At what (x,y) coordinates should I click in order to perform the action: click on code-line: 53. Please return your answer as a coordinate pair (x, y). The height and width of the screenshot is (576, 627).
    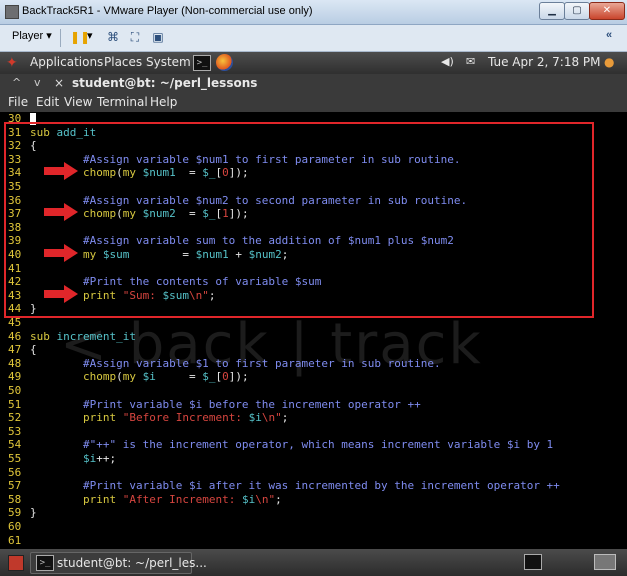
    Looking at the image, I should click on (19, 431).